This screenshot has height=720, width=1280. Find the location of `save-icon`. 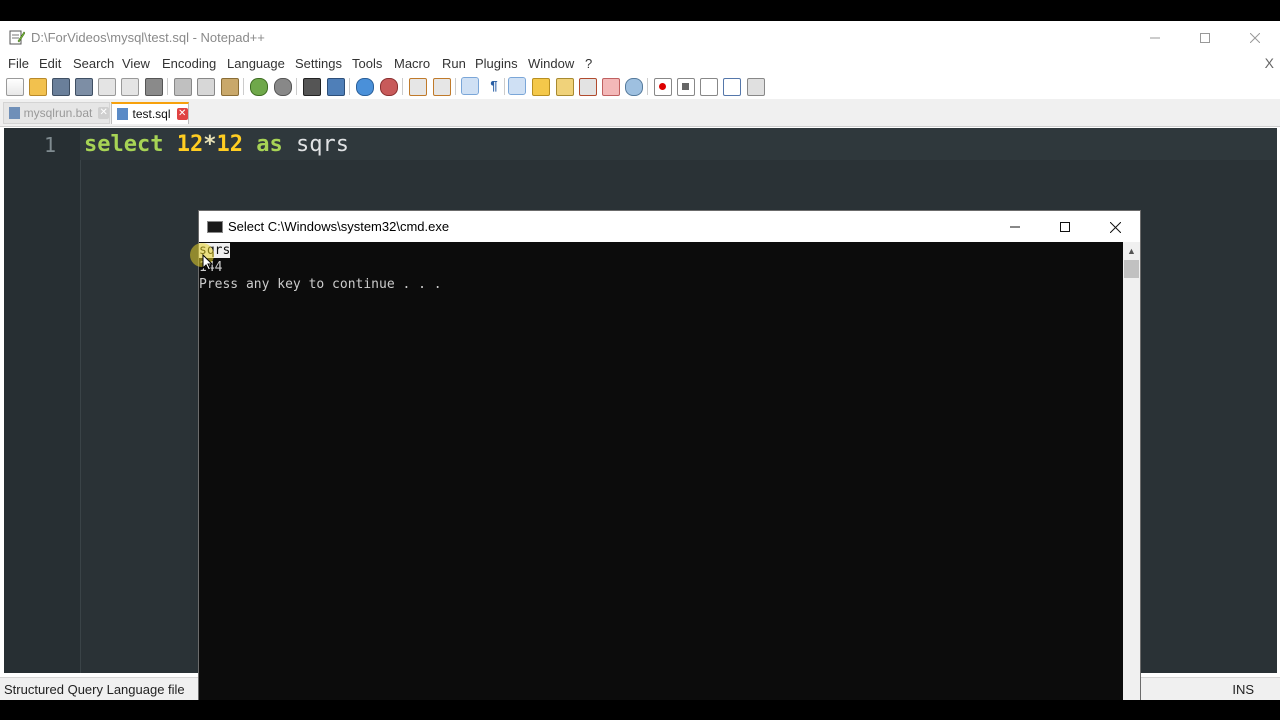

save-icon is located at coordinates (61, 87).